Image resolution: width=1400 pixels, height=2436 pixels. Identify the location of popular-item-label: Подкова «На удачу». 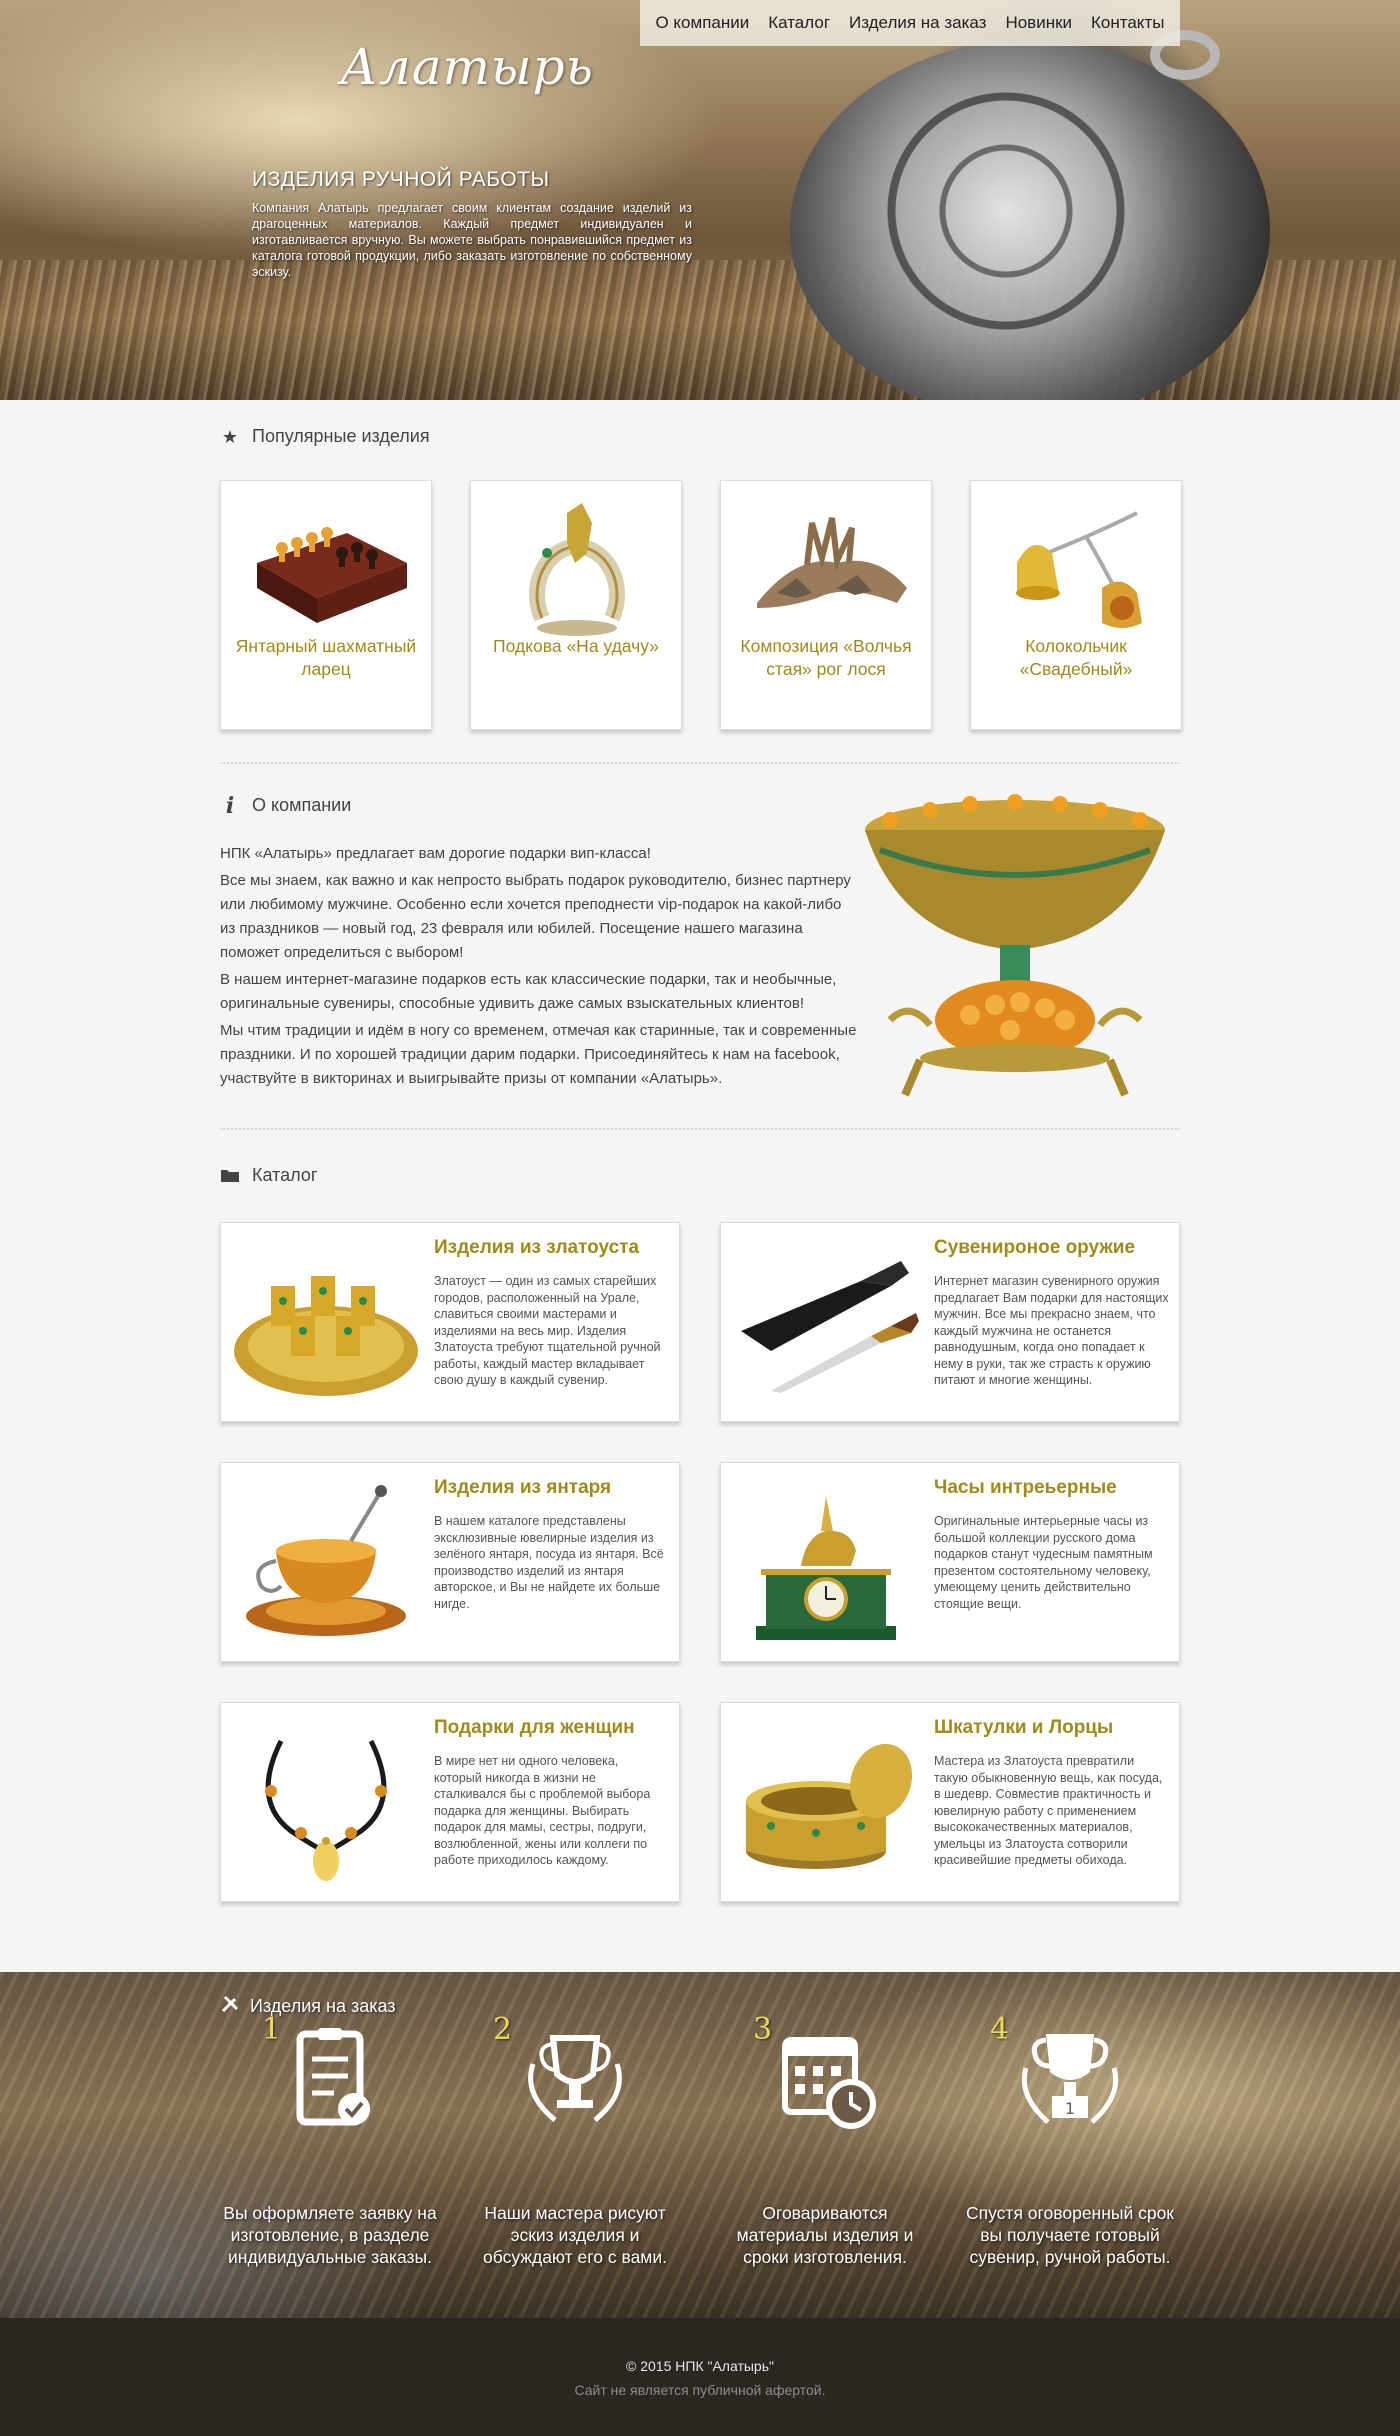
(576, 646).